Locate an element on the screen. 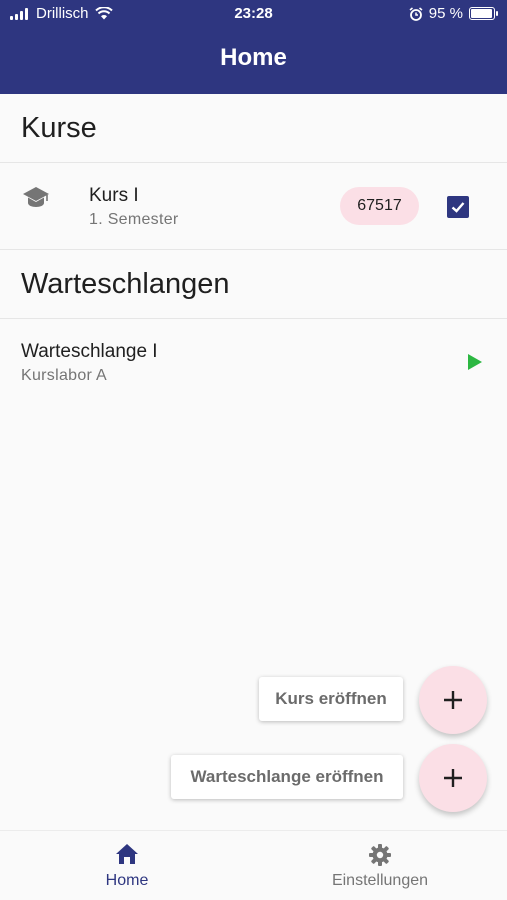 This screenshot has height=900, width=507. course-subtitle: 1. Semester is located at coordinates (134, 219).